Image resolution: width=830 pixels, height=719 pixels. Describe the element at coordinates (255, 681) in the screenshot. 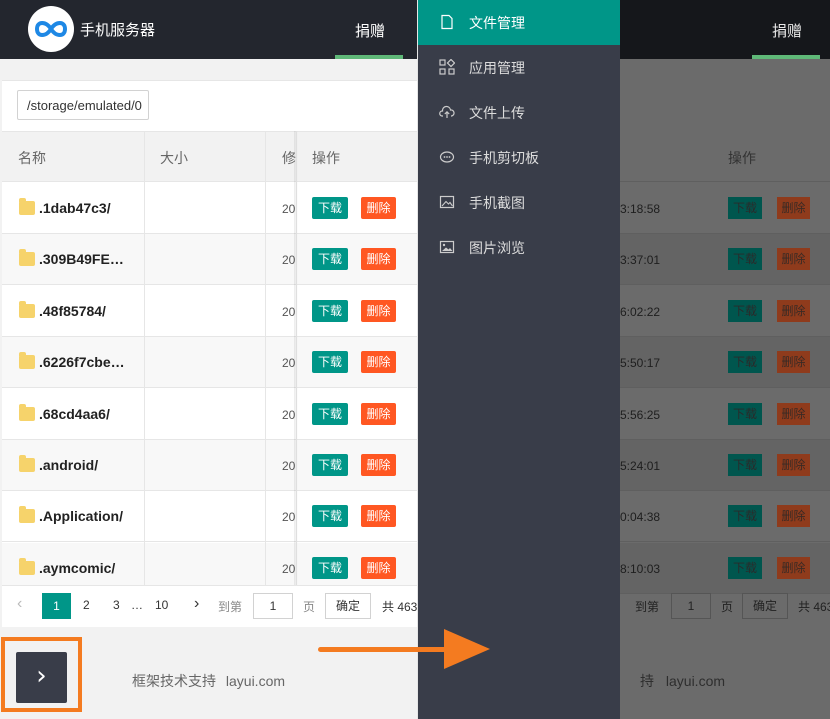

I see `footer-link: layui.com` at that location.